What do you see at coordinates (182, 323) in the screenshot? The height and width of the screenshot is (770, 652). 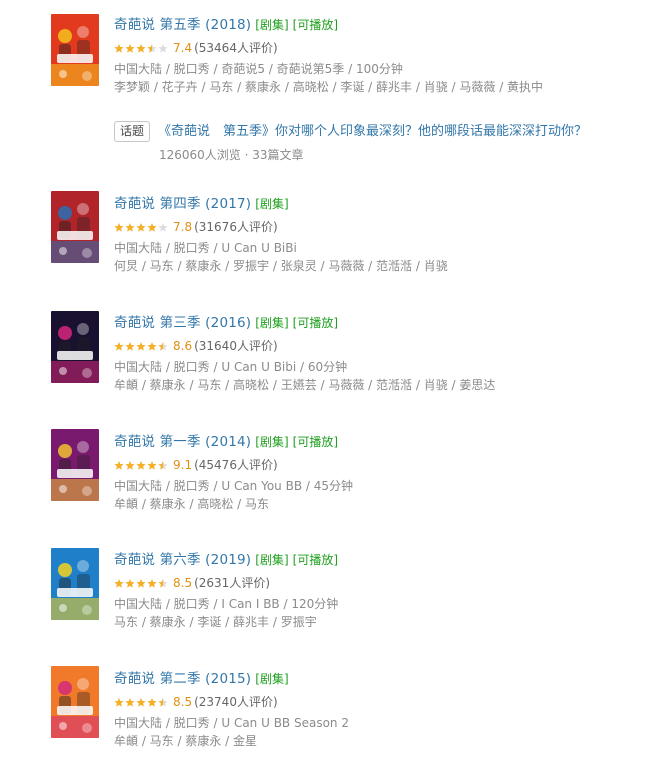 I see `result-title-link: 奇葩说 第三季 (2016)` at bounding box center [182, 323].